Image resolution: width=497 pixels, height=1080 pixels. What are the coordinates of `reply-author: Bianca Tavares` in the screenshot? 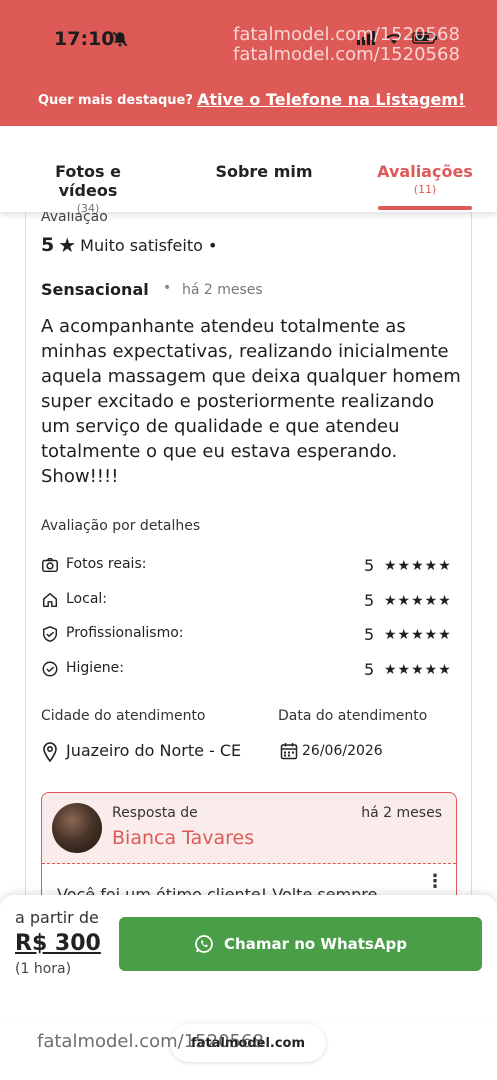 It's located at (183, 838).